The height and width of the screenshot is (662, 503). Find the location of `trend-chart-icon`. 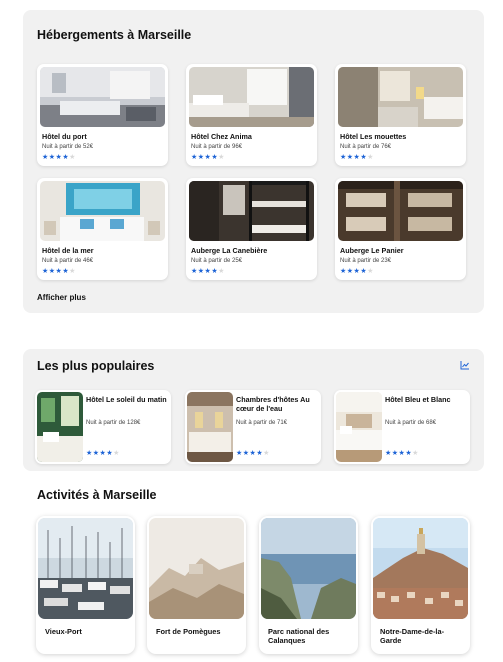

trend-chart-icon is located at coordinates (465, 365).